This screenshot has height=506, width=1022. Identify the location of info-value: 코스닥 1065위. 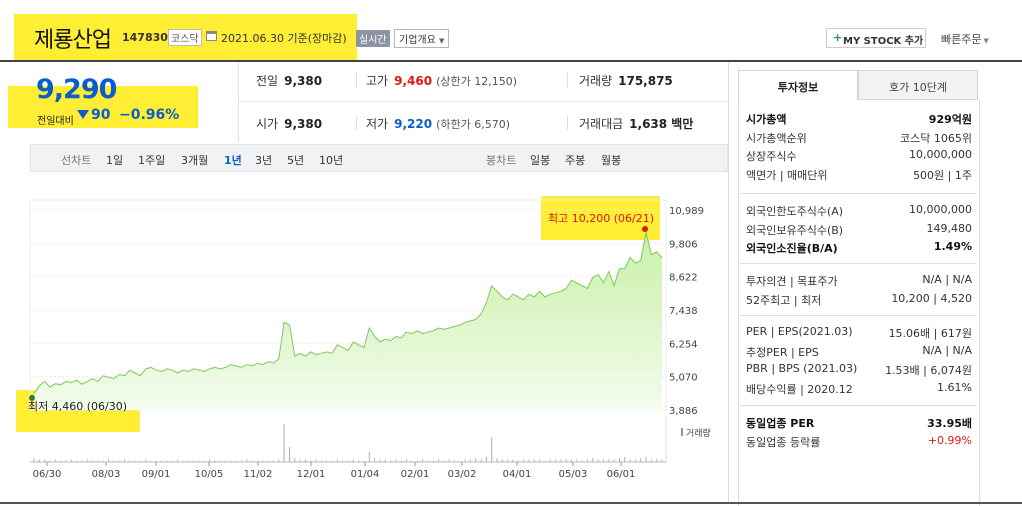
(936, 138).